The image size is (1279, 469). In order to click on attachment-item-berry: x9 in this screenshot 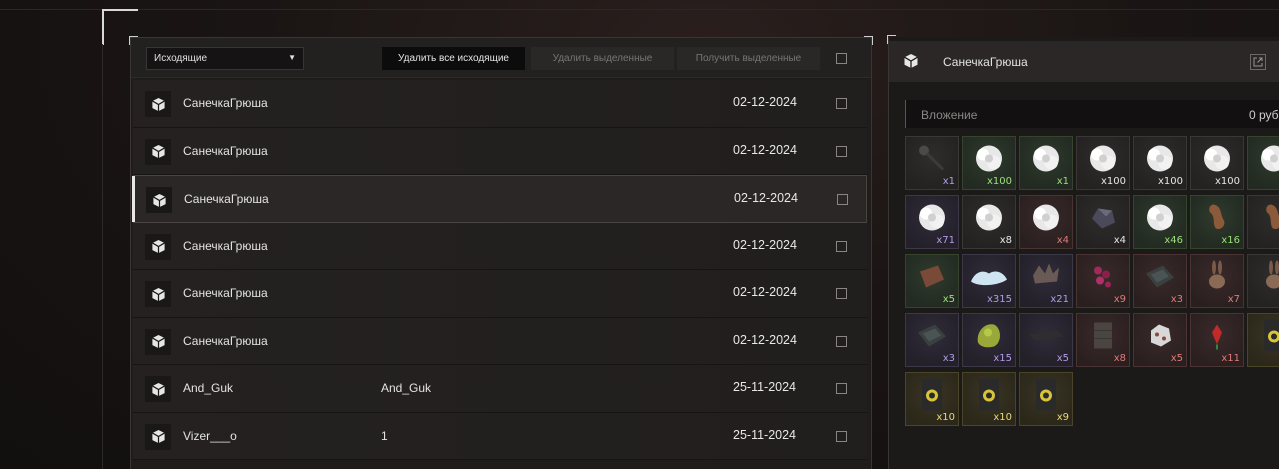, I will do `click(1103, 281)`.